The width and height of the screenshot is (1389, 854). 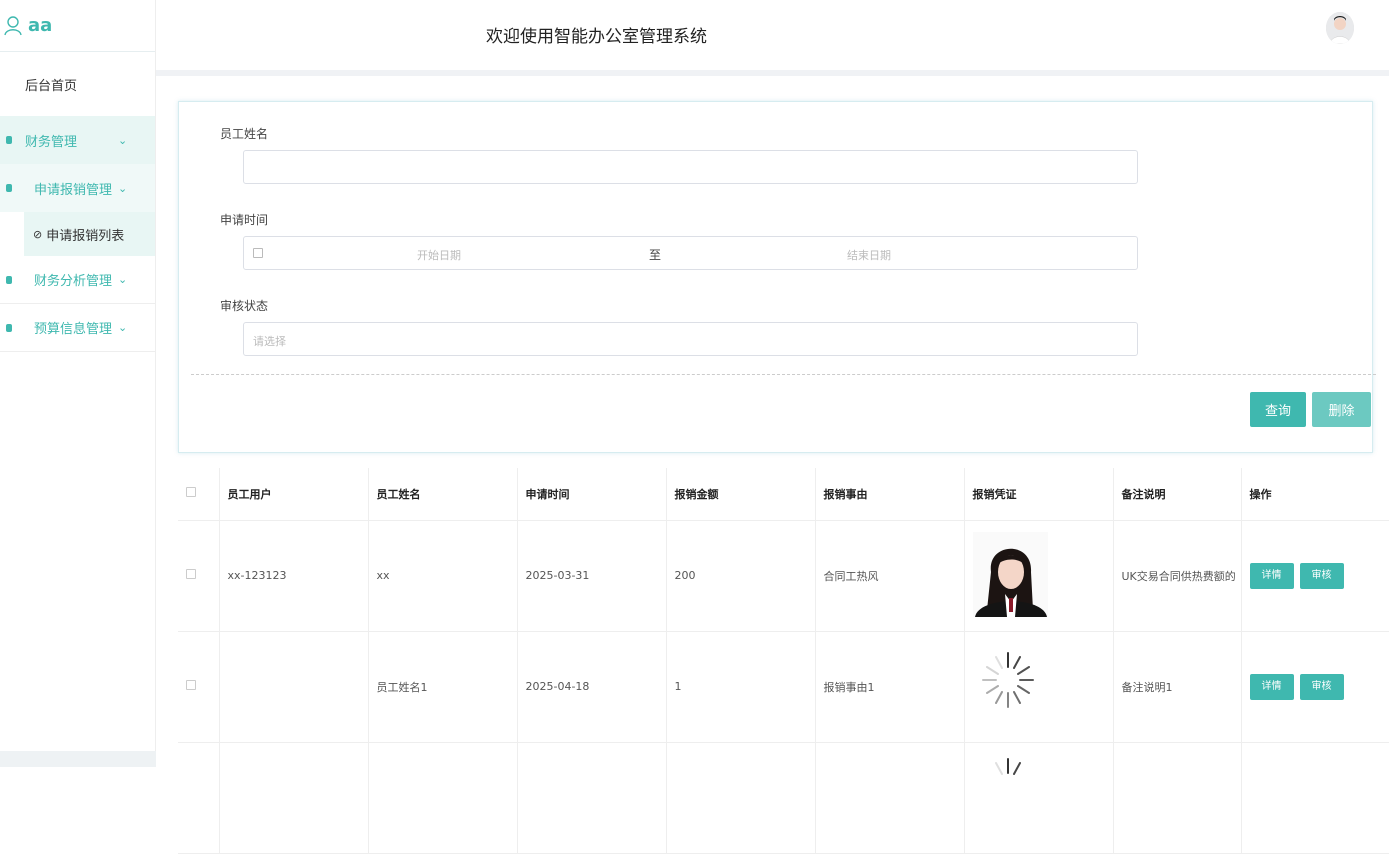 What do you see at coordinates (1315, 494) in the screenshot?
I see `column-header: 操作` at bounding box center [1315, 494].